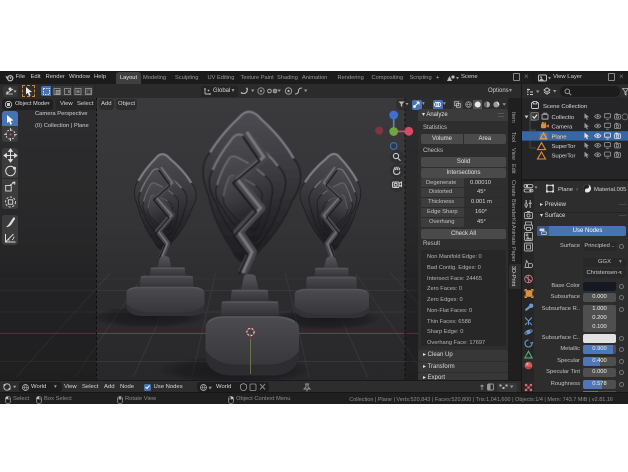  Describe the element at coordinates (565, 107) in the screenshot. I see `svg-text: Scene Collection` at that location.